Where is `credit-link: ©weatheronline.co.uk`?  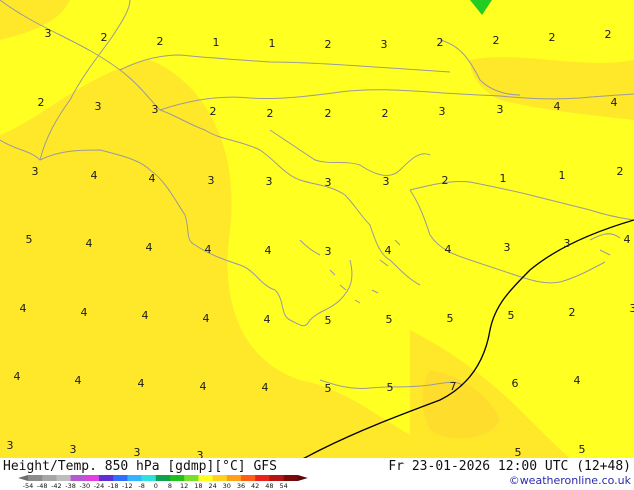
credit-link: ©weatheronline.co.uk is located at coordinates (570, 480).